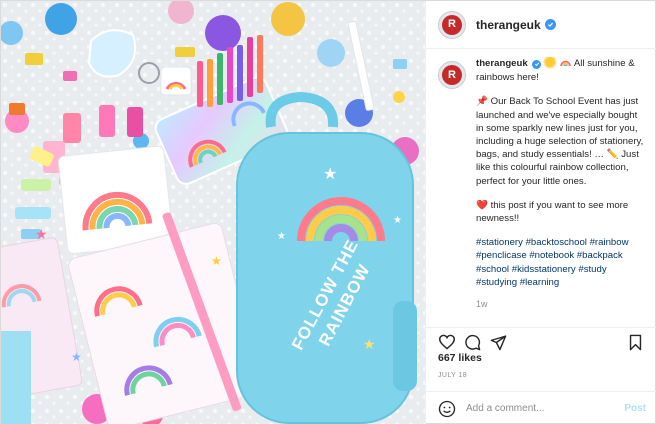  What do you see at coordinates (508, 25) in the screenshot?
I see `username-link: therangeuk` at bounding box center [508, 25].